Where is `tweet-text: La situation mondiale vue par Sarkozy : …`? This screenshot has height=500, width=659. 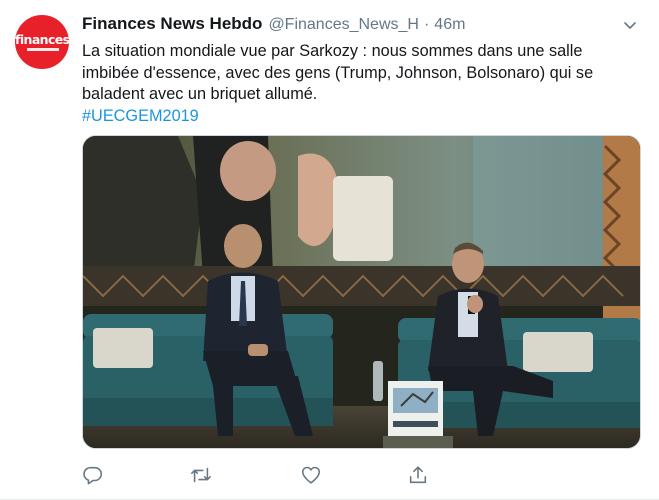 tweet-text: La situation mondiale vue par Sarkozy : … is located at coordinates (362, 84).